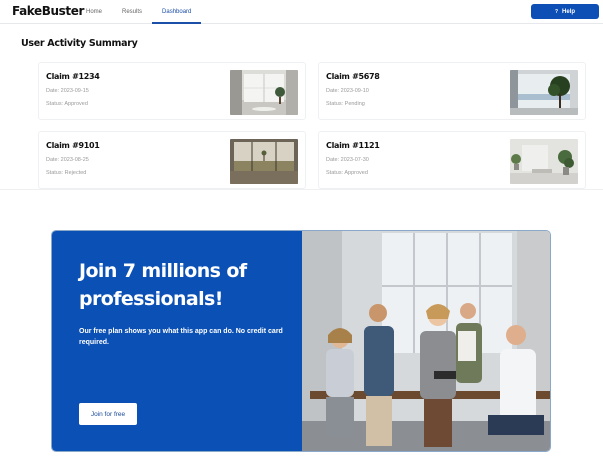  I want to click on claim-title: Claim #1121, so click(353, 145).